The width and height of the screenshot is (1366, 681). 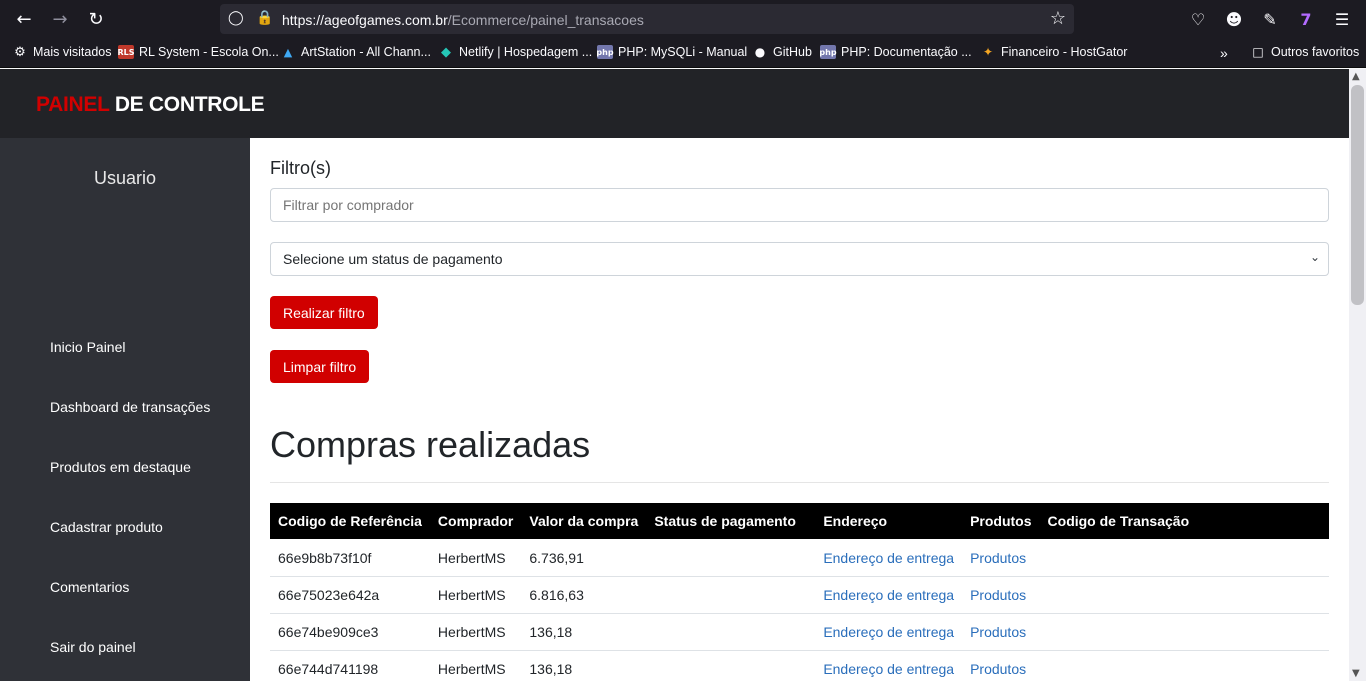 What do you see at coordinates (799, 482) in the screenshot?
I see `divider` at bounding box center [799, 482].